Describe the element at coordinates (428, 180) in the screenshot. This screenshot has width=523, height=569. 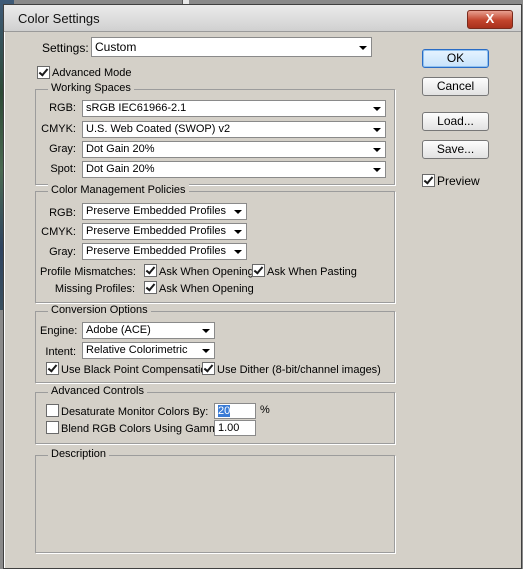
I see `preview-checkbox` at that location.